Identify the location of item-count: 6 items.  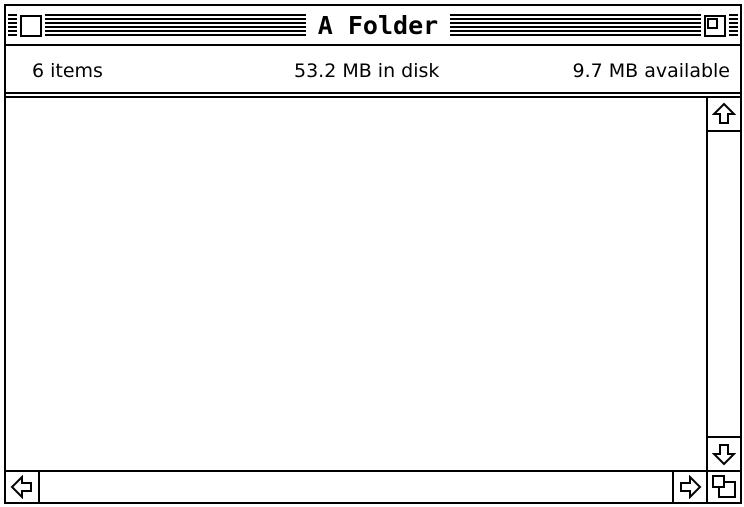
(67, 71).